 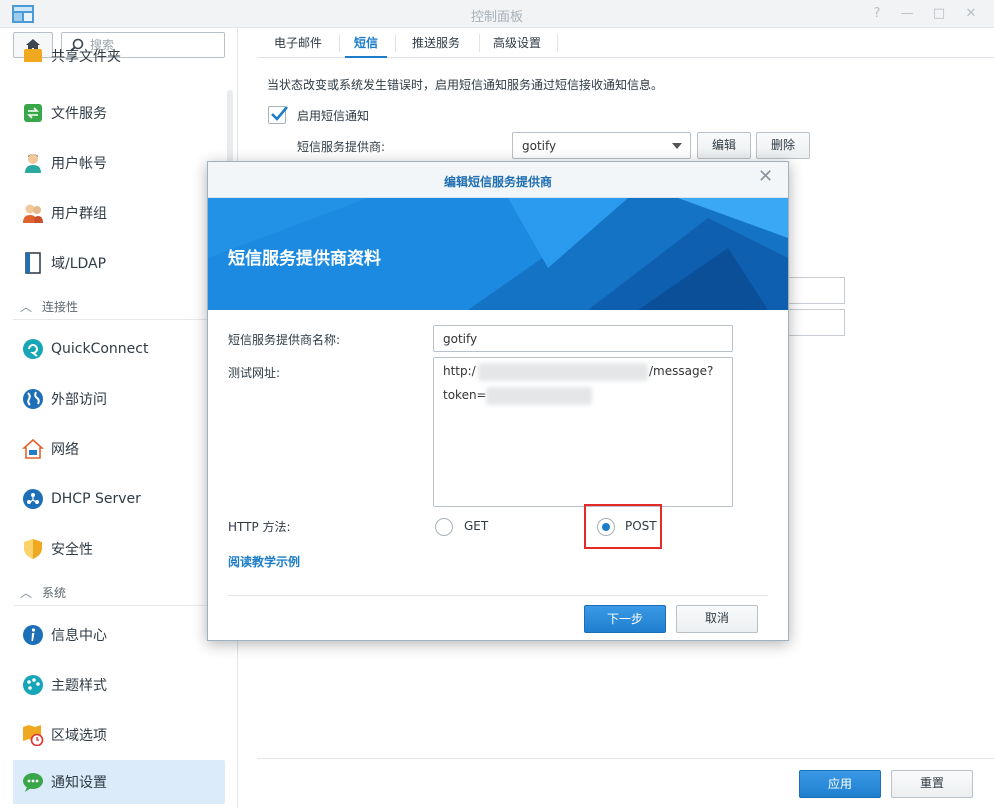 I want to click on provider-name-input: gotify, so click(x=583, y=338).